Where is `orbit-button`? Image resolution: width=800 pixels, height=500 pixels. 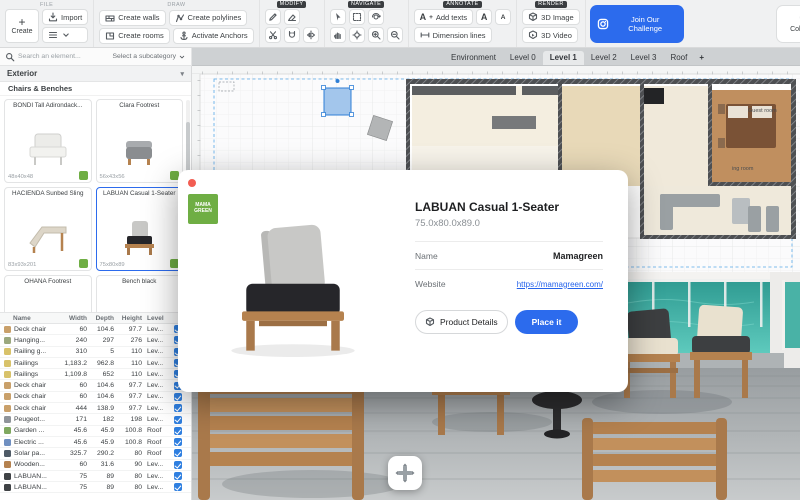
orbit-button is located at coordinates (375, 17).